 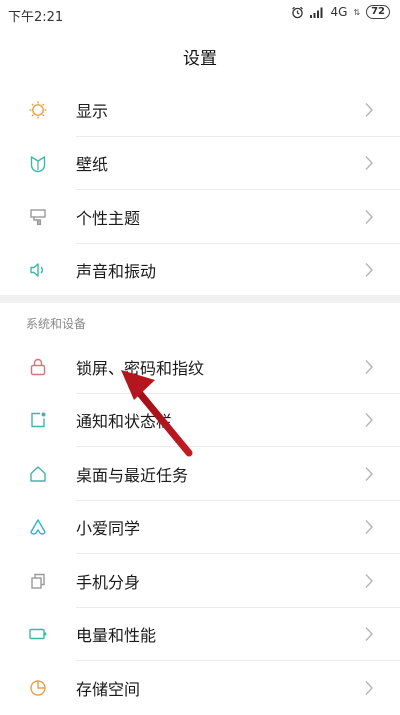 What do you see at coordinates (38, 270) in the screenshot?
I see `sound-icon` at bounding box center [38, 270].